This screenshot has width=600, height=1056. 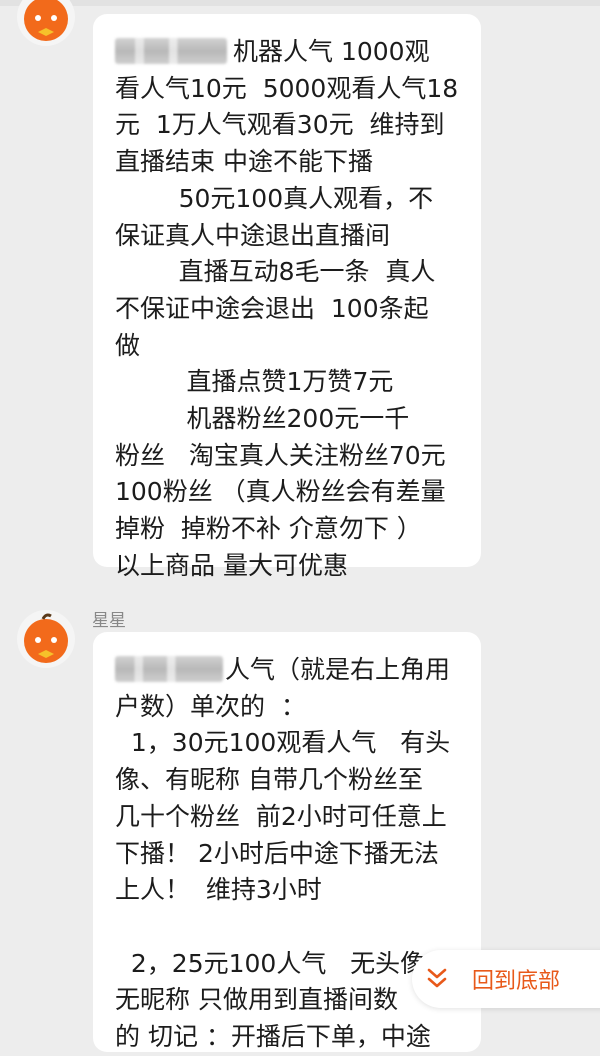 What do you see at coordinates (281, 816) in the screenshot?
I see `message-line: 几十个粉丝 前2小时可任意上` at bounding box center [281, 816].